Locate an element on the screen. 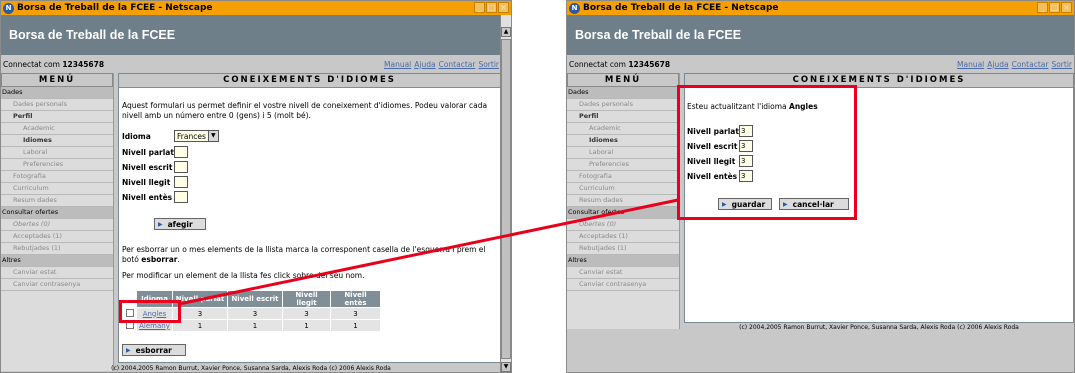 The image size is (1075, 373). nivell-parlat-row: Nivell parlat is located at coordinates (155, 152).